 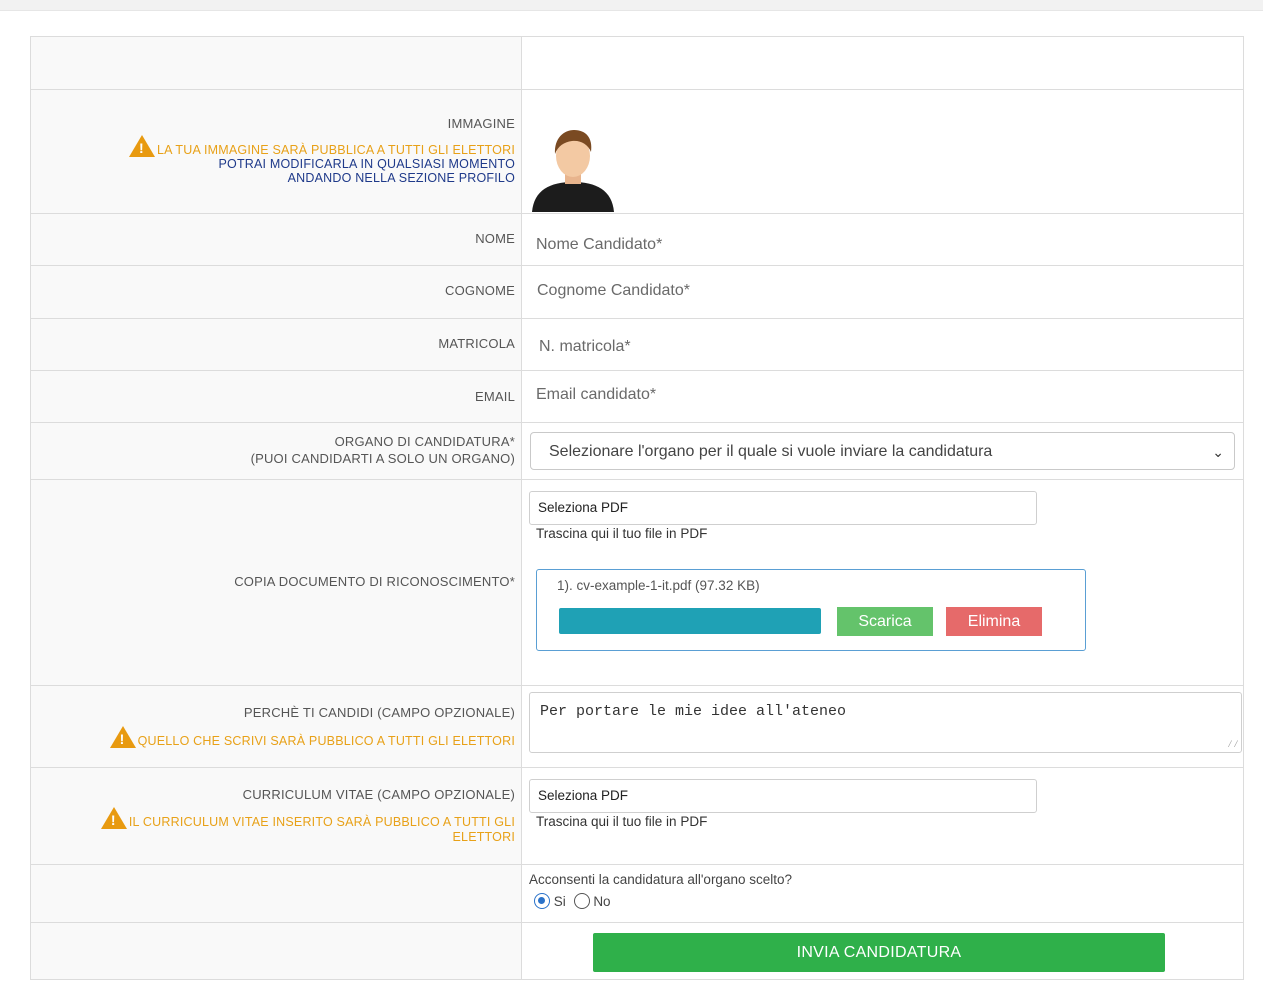 I want to click on immagine-value-cell, so click(x=882, y=151).